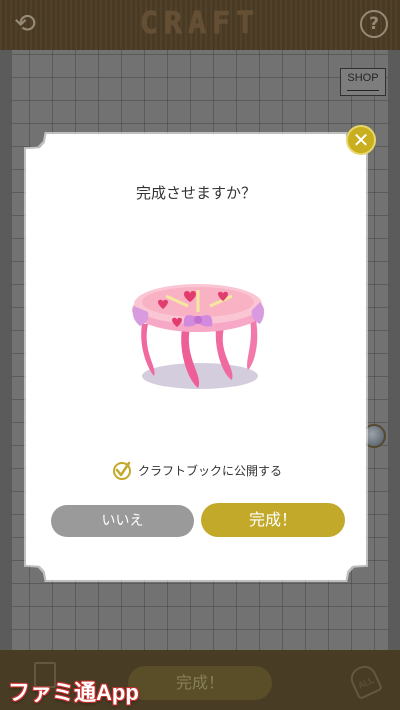 The image size is (400, 710). What do you see at coordinates (122, 521) in the screenshot?
I see `no-button: いいえ` at bounding box center [122, 521].